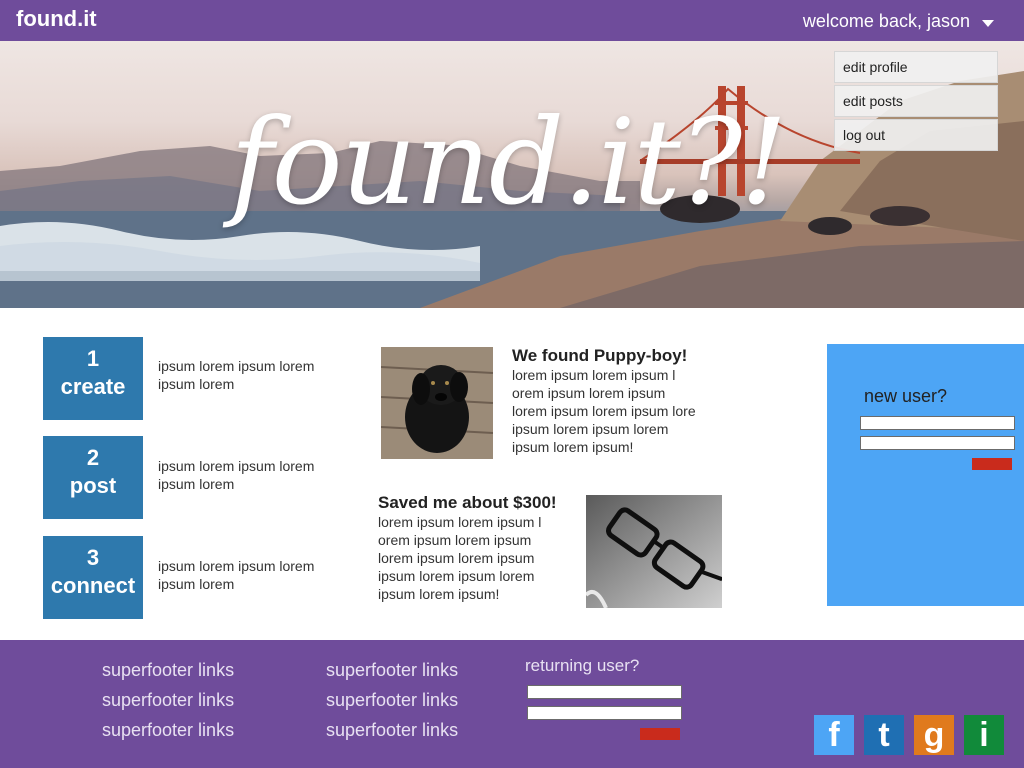 The height and width of the screenshot is (768, 1024). Describe the element at coordinates (916, 67) in the screenshot. I see `menu-item-edit-profile: edit profile` at that location.